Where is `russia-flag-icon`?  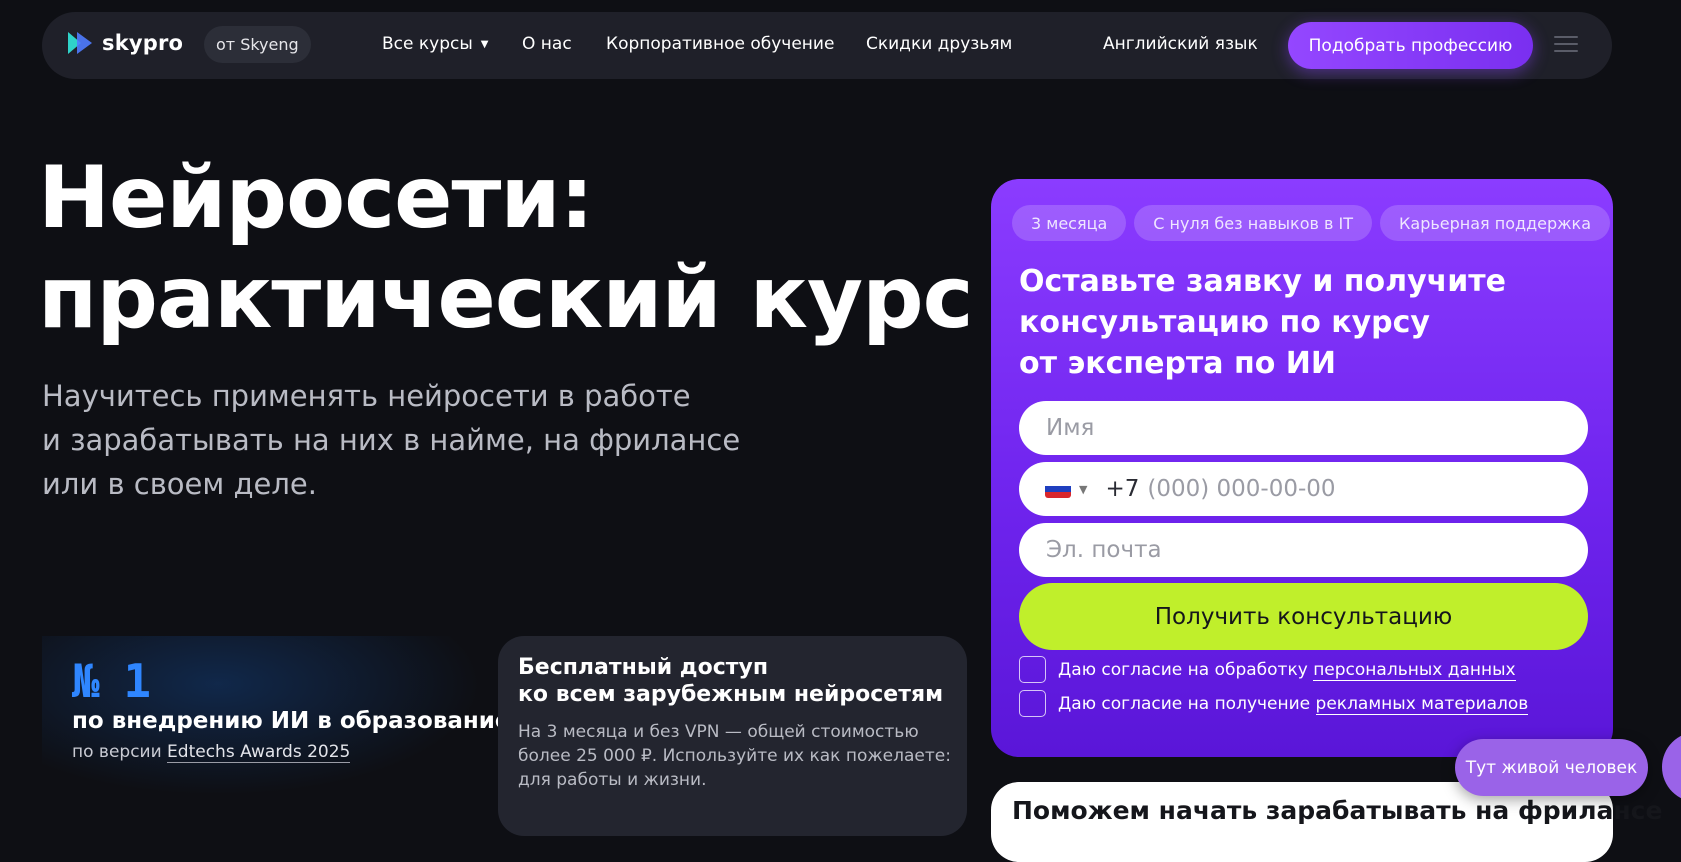 russia-flag-icon is located at coordinates (1058, 489).